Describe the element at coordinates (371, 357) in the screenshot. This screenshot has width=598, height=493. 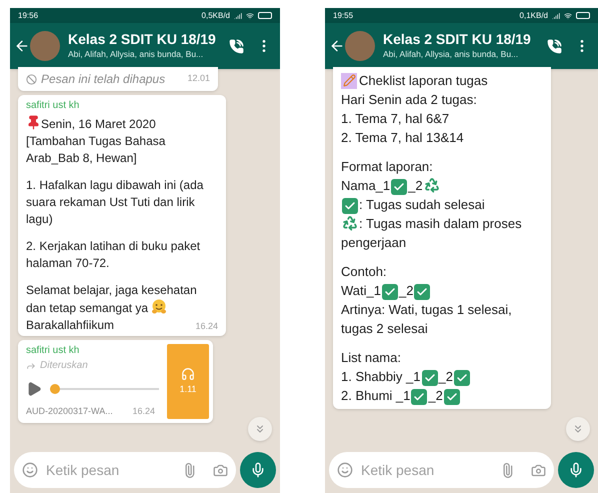
I see `message-text: List nama:` at that location.